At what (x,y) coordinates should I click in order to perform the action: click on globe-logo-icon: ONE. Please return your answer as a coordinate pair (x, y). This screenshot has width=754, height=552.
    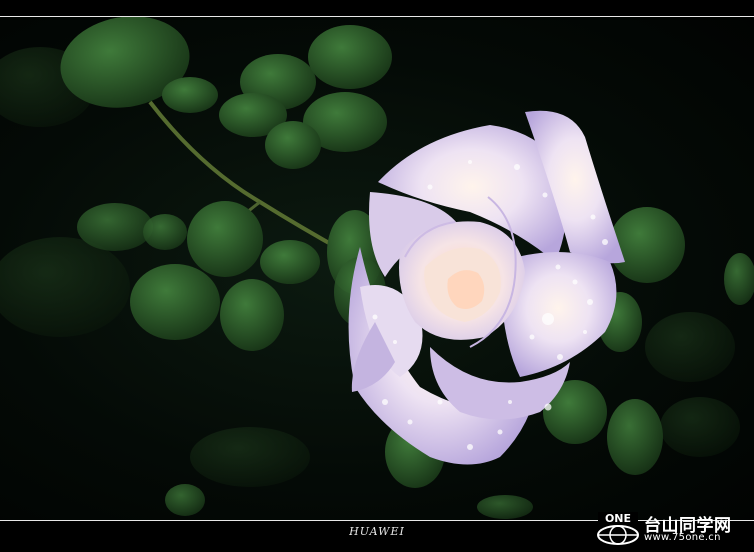
    Looking at the image, I should click on (618, 528).